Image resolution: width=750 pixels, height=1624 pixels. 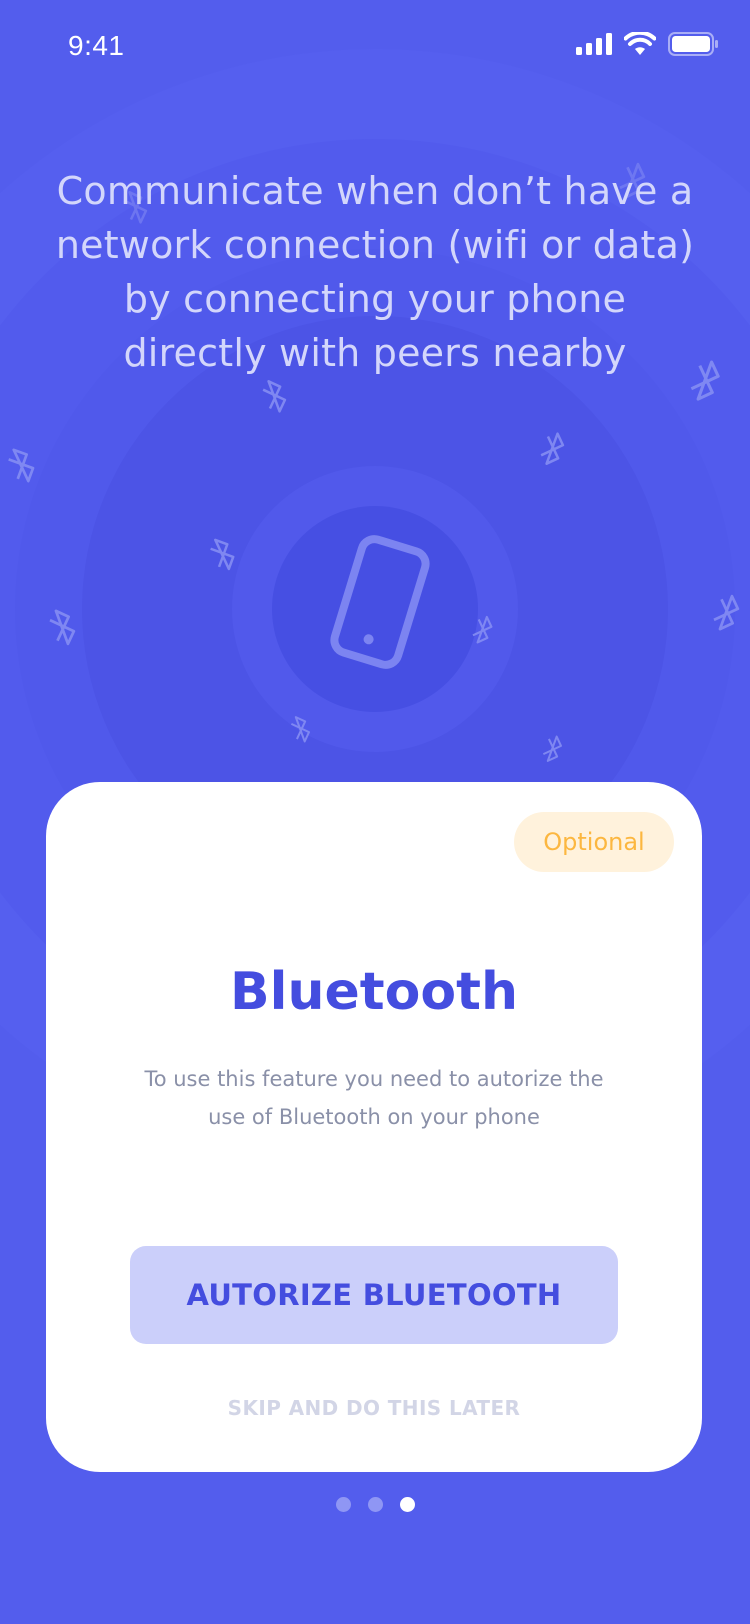 What do you see at coordinates (375, 48) in the screenshot?
I see `status-bar: 9:41` at bounding box center [375, 48].